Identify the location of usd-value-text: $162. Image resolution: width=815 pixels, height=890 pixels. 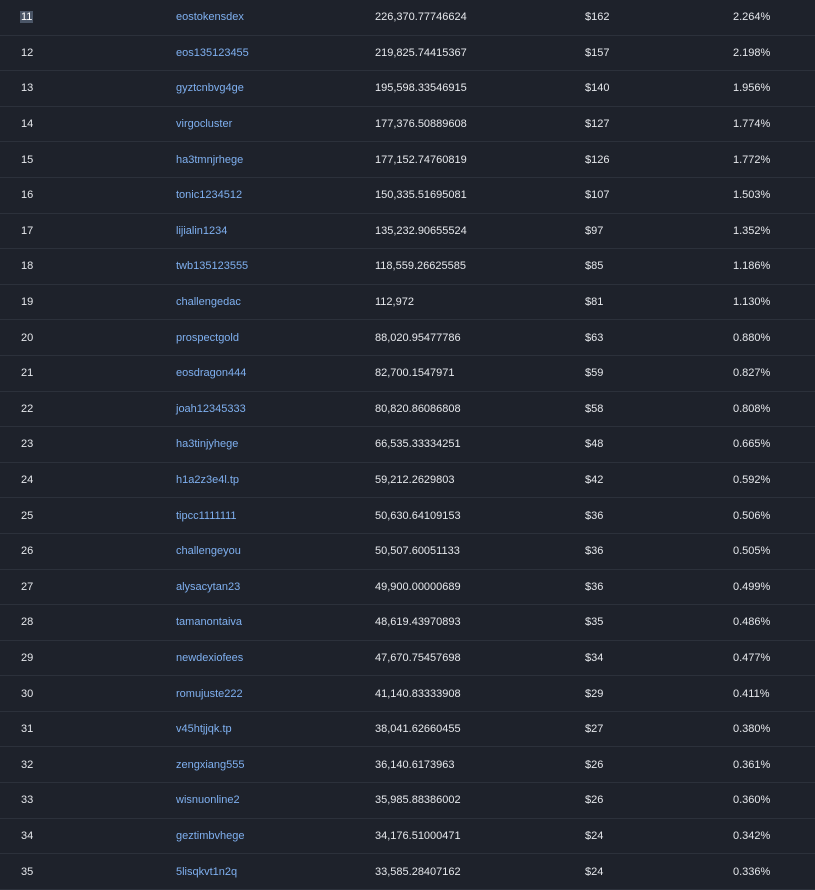
(597, 17).